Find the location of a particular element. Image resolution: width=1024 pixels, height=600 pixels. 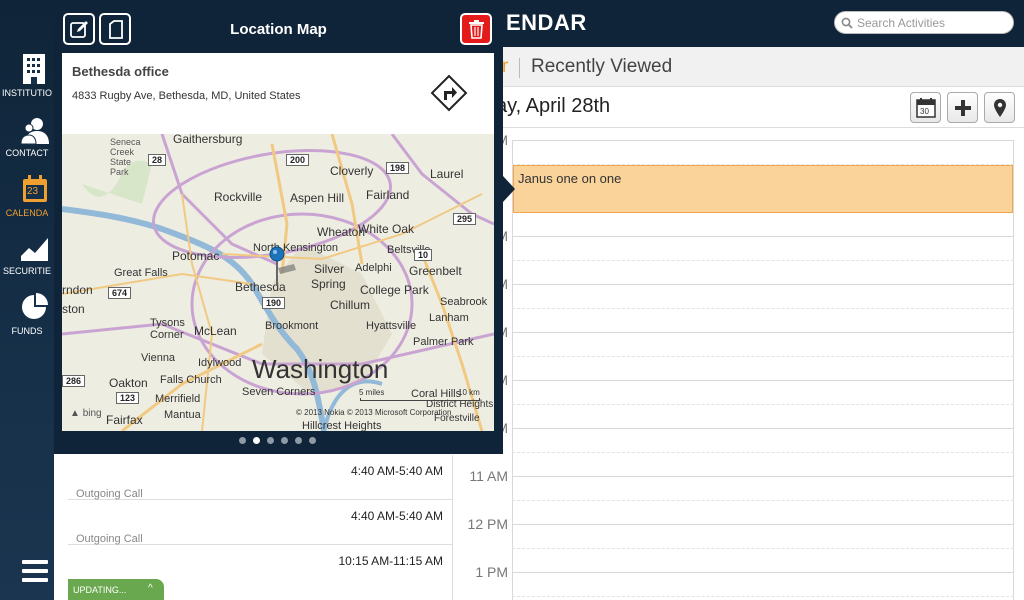

nav-item-institutions: INSTITUTIO is located at coordinates (27, 78).